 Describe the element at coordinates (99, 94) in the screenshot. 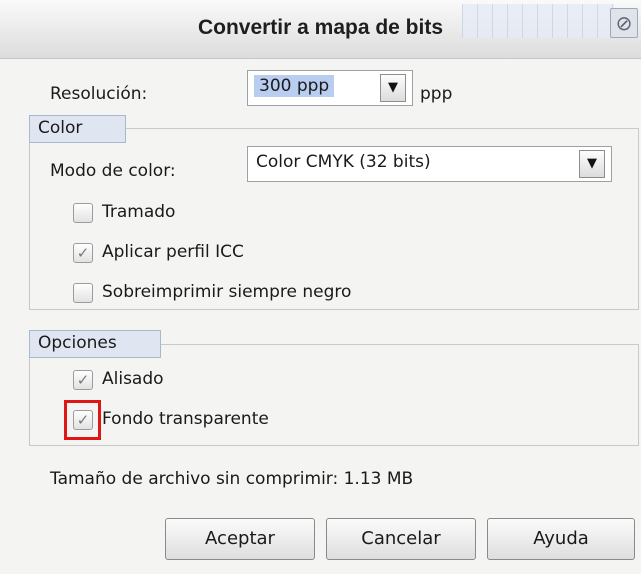

I see `resolution-label: Resolución:` at that location.